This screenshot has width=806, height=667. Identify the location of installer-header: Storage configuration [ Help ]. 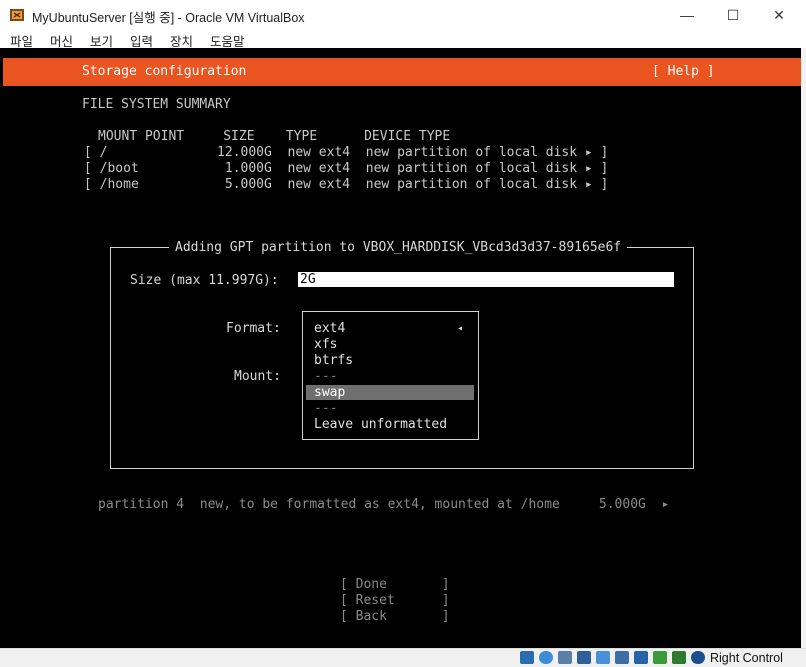
(402, 72).